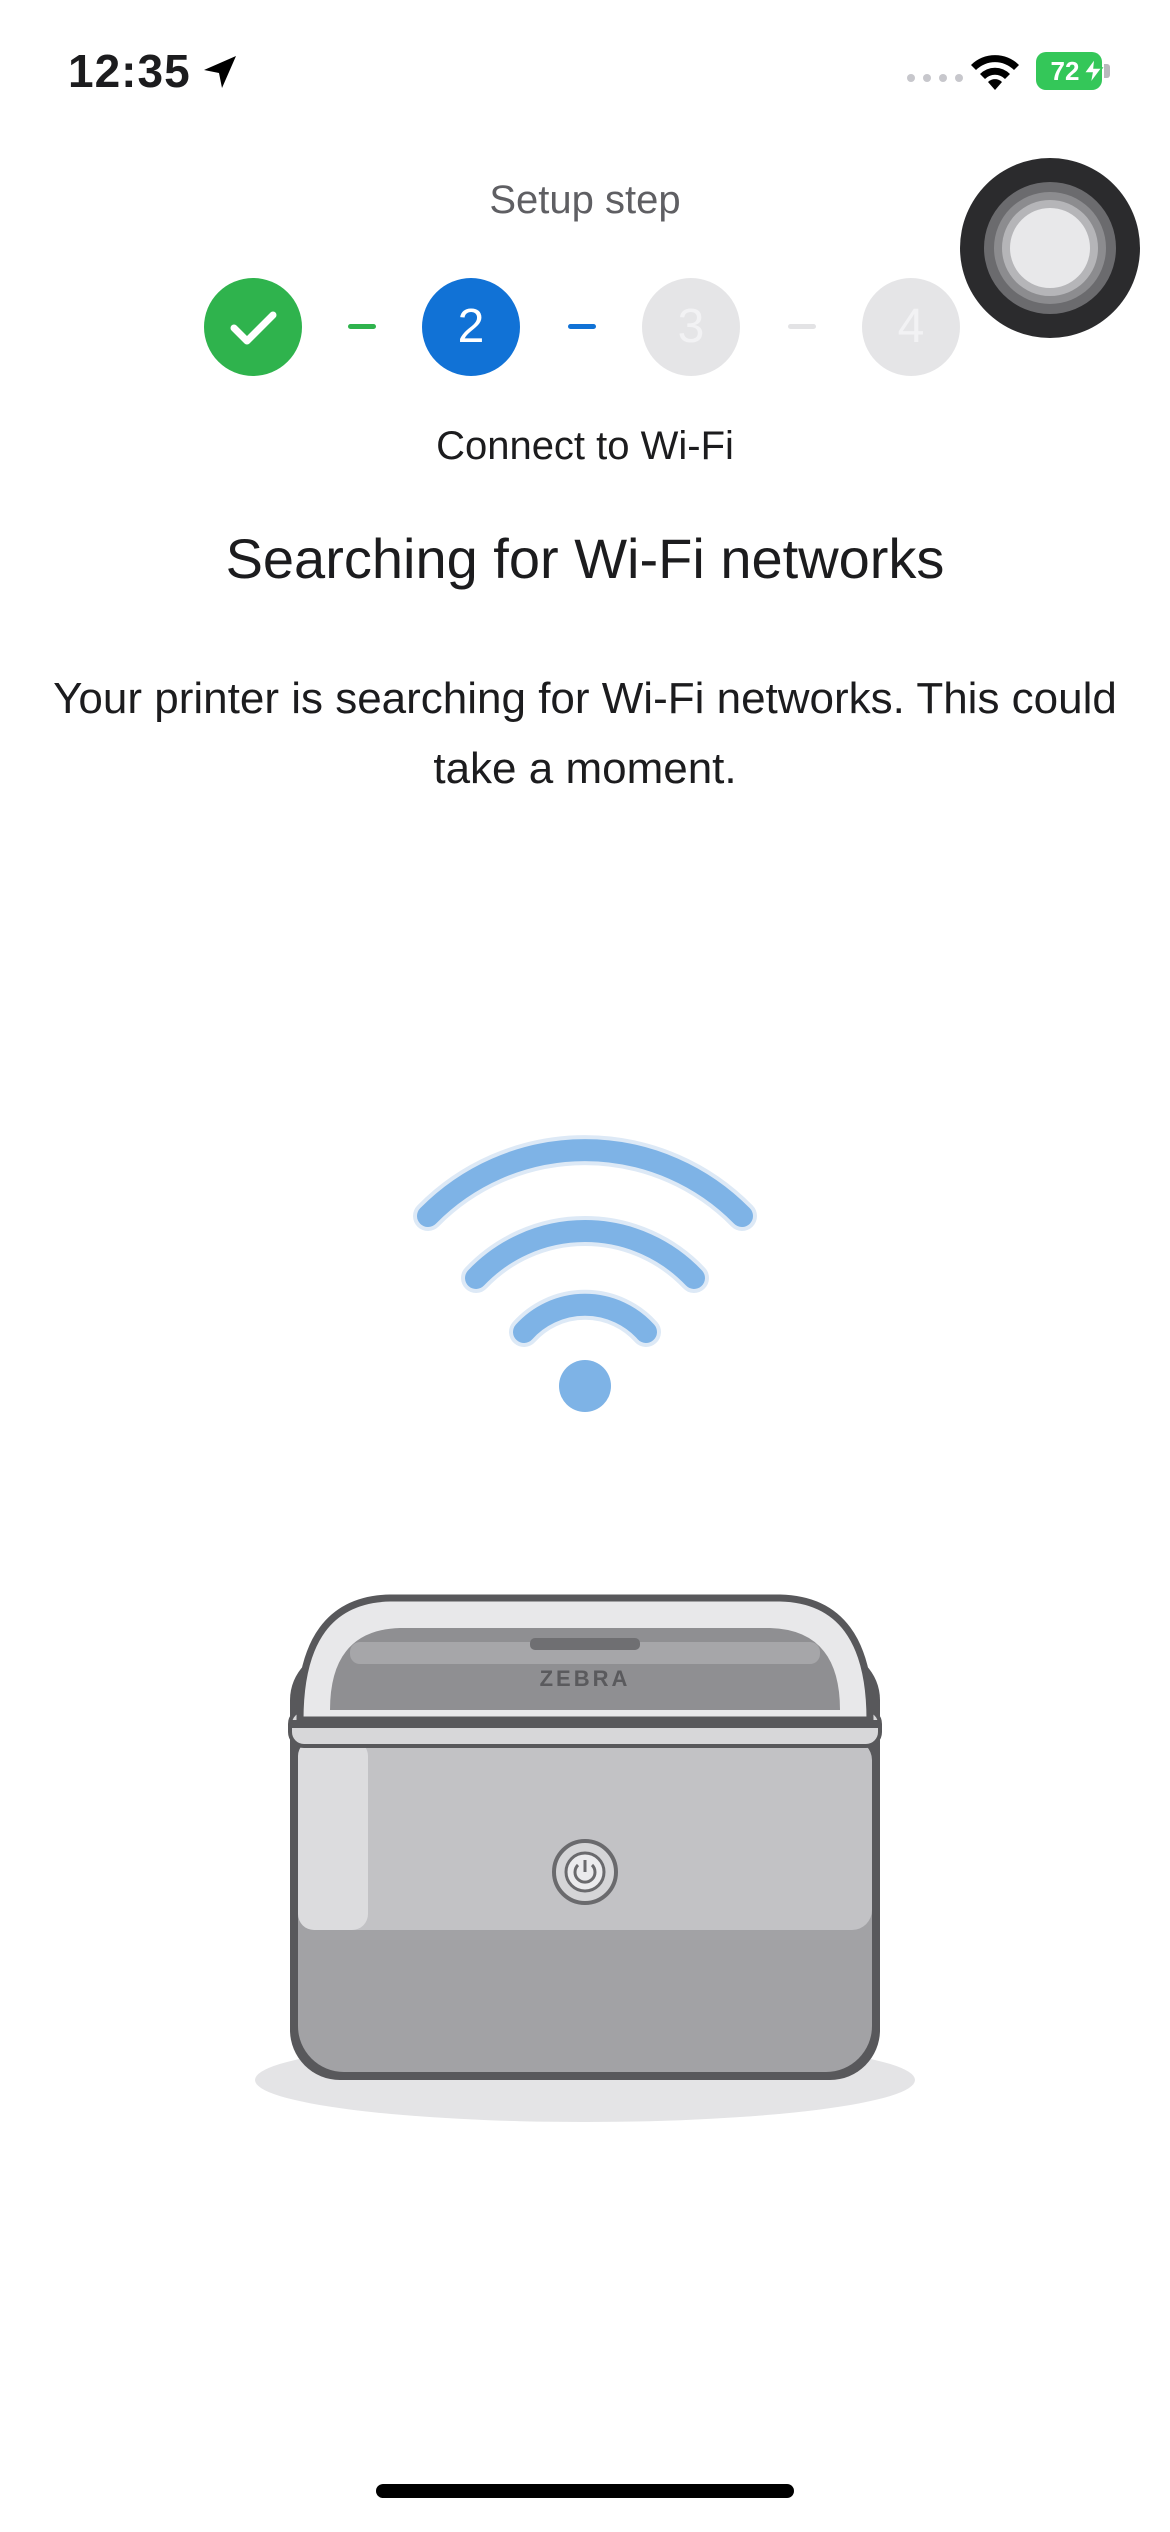  What do you see at coordinates (911, 327) in the screenshot?
I see `step-4-upcoming: 4` at bounding box center [911, 327].